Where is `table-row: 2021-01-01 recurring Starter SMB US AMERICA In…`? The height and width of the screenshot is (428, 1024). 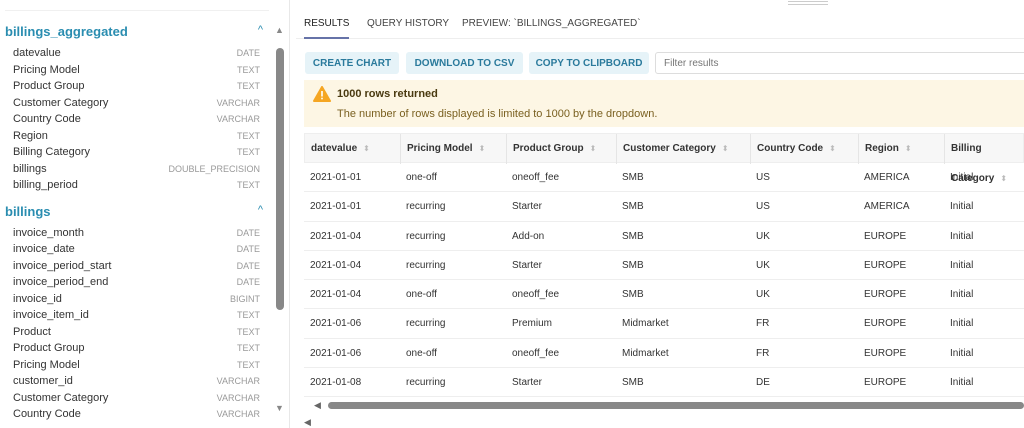 table-row: 2021-01-01 recurring Starter SMB US AMERICA In… is located at coordinates (664, 207).